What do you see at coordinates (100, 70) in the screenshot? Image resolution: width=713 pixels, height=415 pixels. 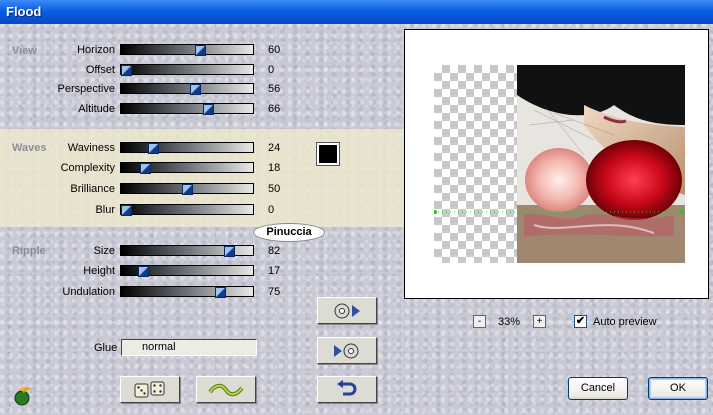 I see `offset-label: Offset` at bounding box center [100, 70].